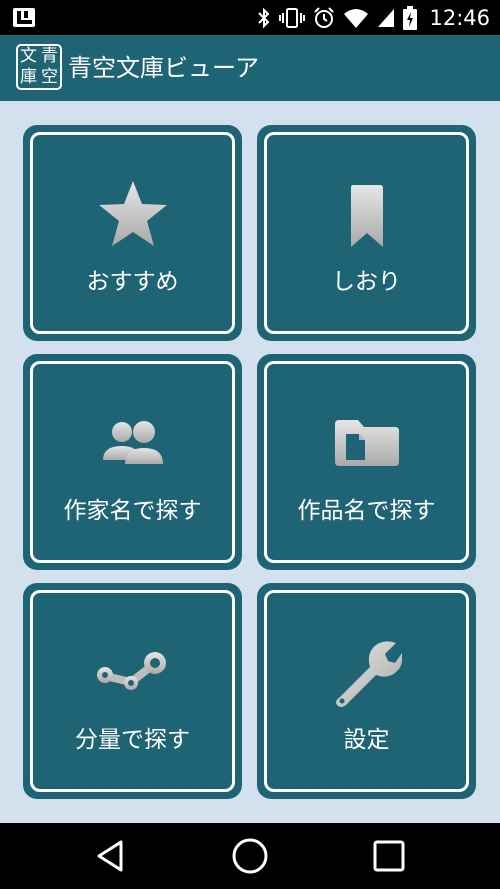 This screenshot has width=500, height=889. I want to click on recents-icon, so click(389, 856).